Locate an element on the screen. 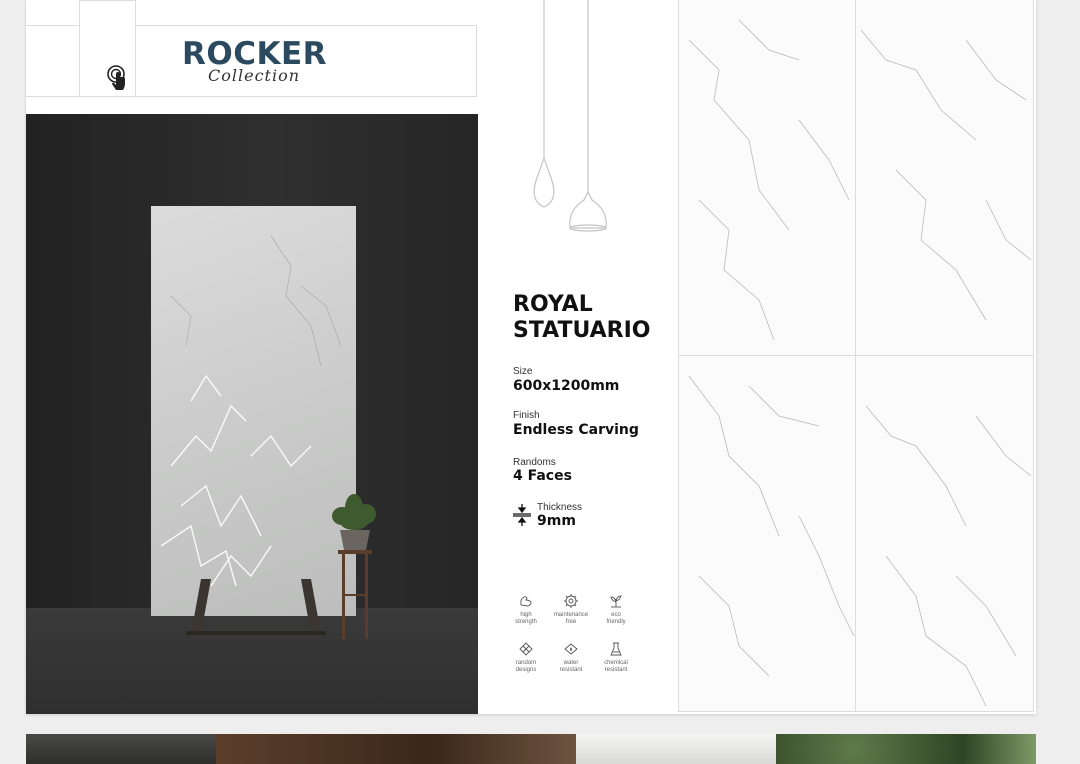  touch-icon is located at coordinates (119, 78).